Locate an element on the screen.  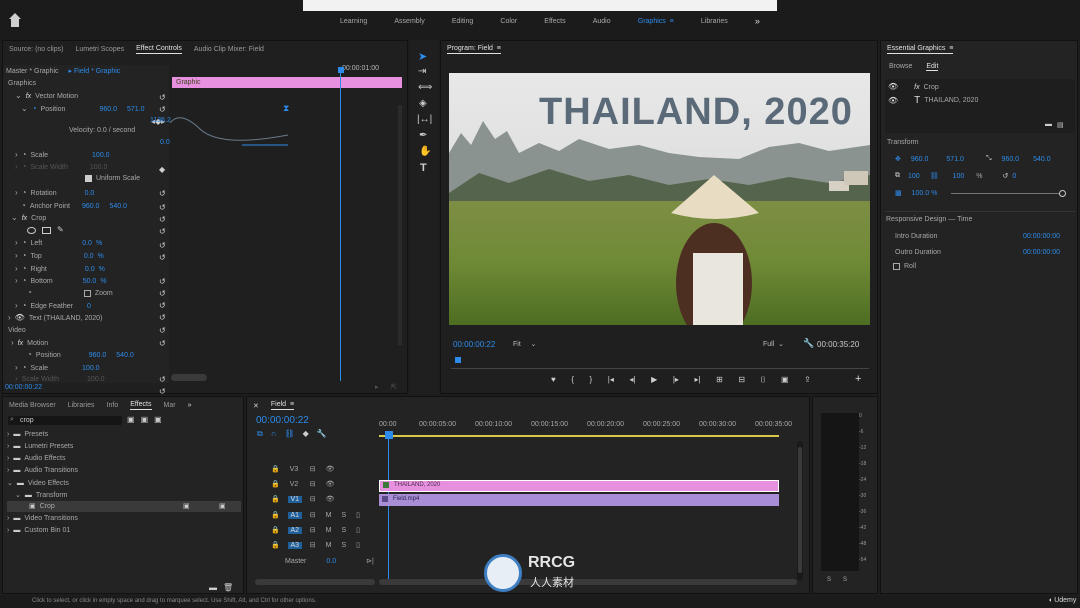
position-x-value: 960.0 is located at coordinates (108, 109).